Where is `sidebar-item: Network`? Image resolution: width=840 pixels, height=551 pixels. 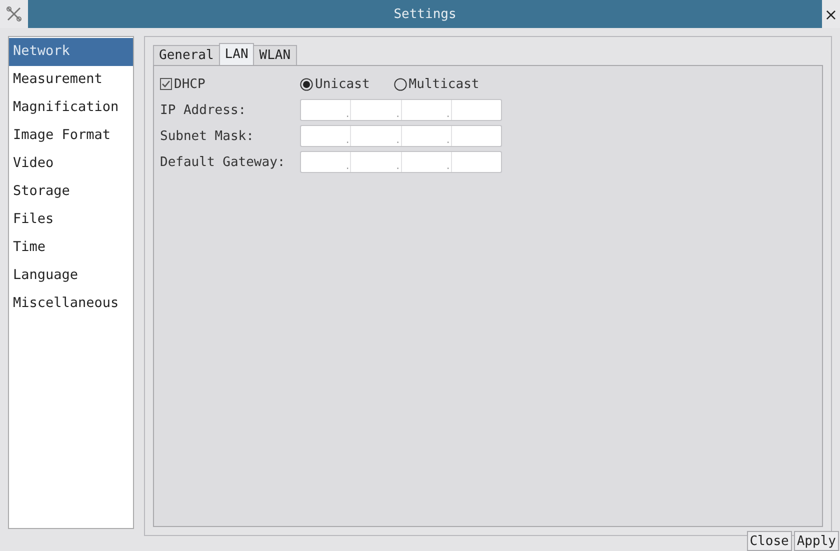 sidebar-item: Network is located at coordinates (71, 52).